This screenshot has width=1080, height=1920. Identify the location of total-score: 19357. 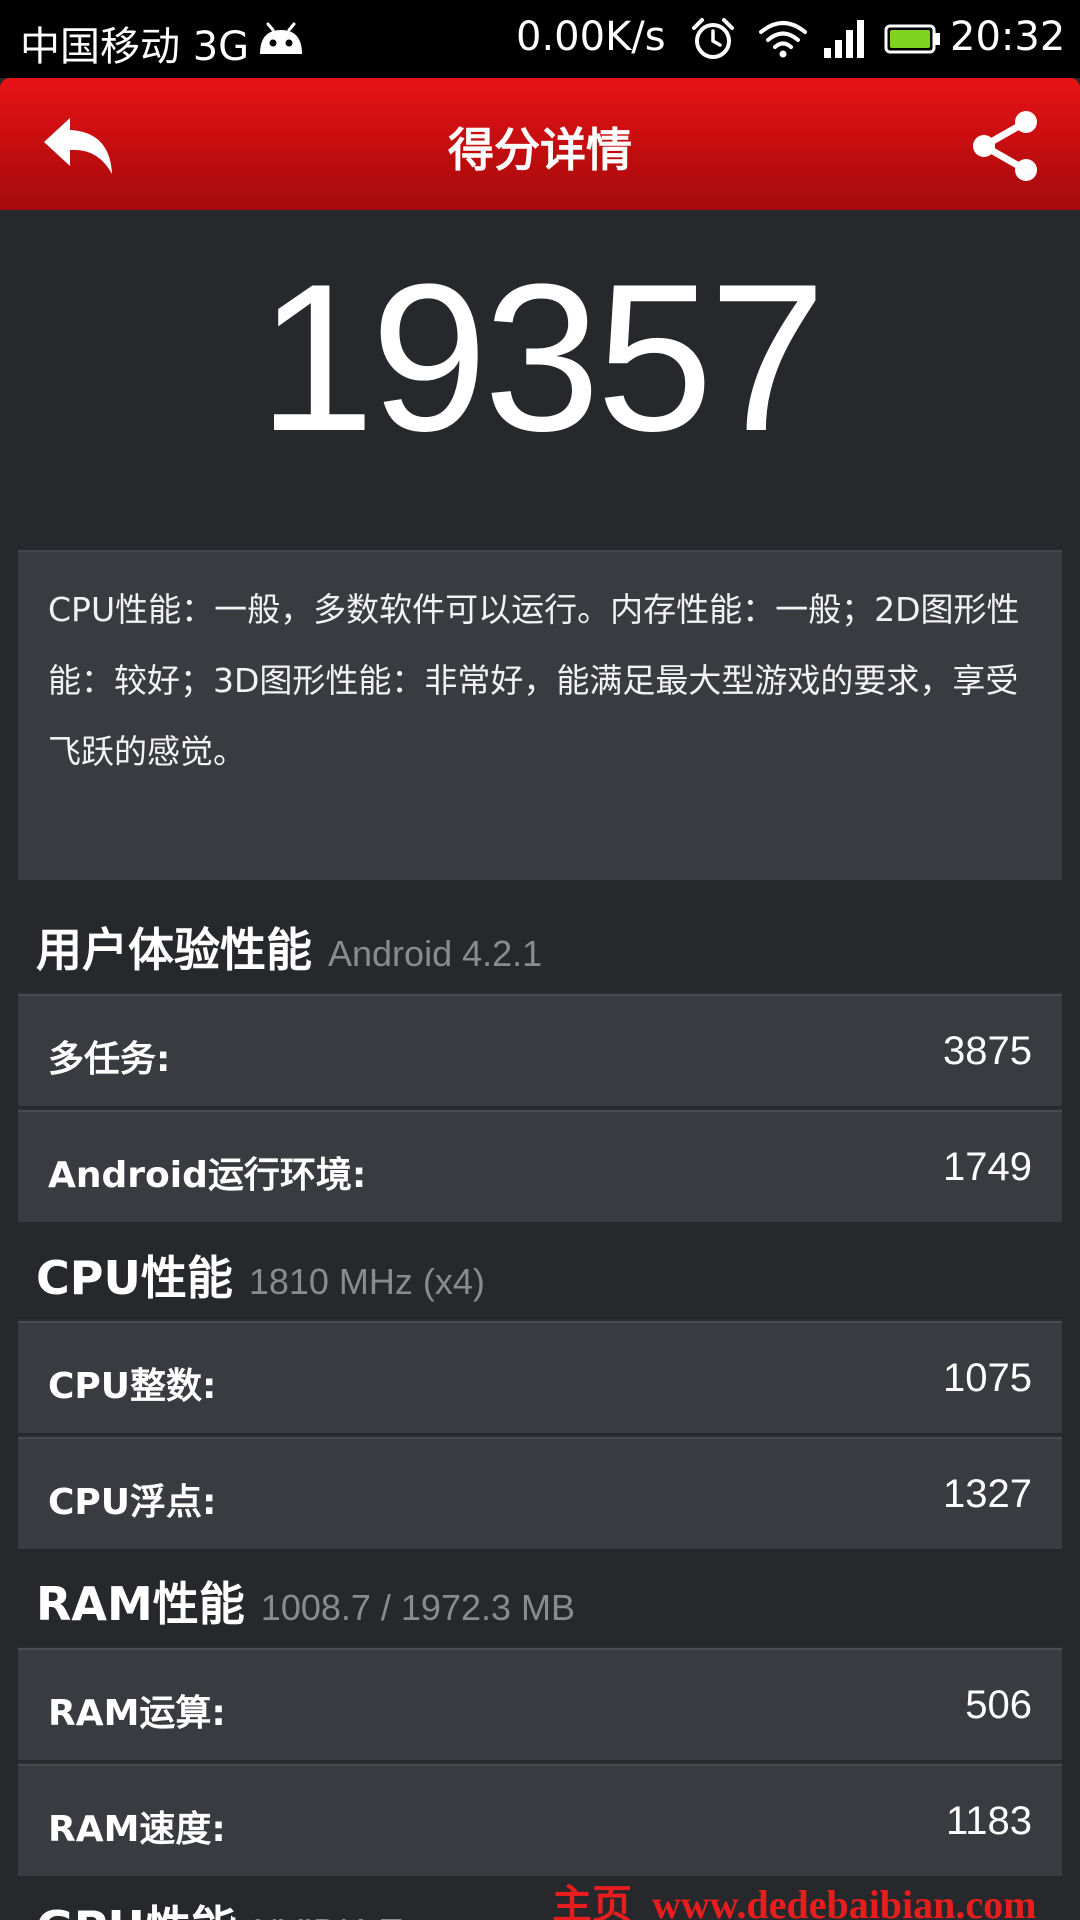
(542, 357).